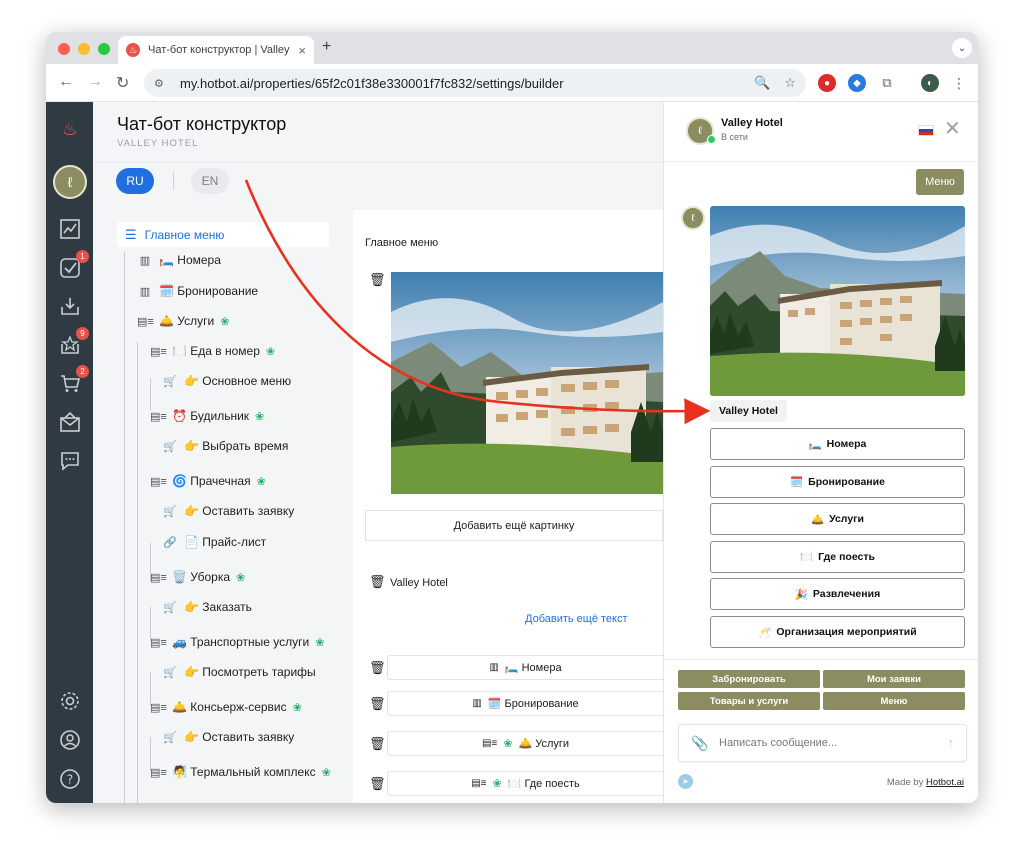 The image size is (1024, 864). I want to click on minimize-window-button, so click(84, 49).